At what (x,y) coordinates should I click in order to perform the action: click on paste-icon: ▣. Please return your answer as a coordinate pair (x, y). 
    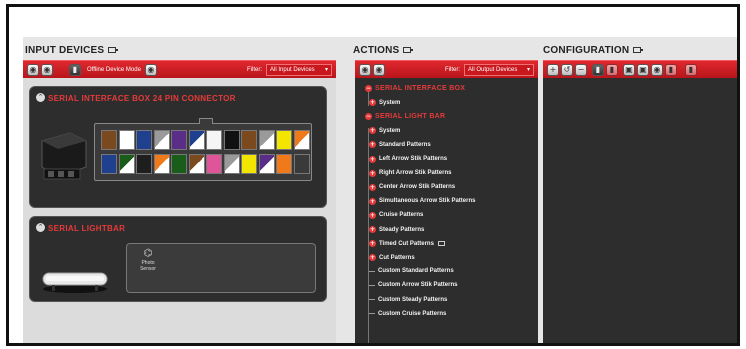
    Looking at the image, I should click on (643, 69).